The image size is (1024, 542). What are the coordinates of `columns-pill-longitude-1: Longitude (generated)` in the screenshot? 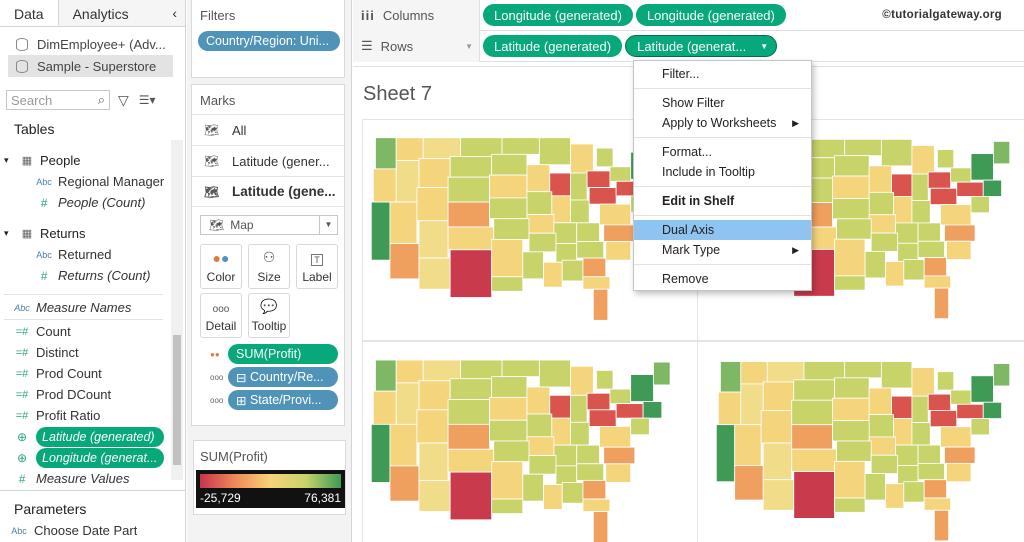 It's located at (558, 15).